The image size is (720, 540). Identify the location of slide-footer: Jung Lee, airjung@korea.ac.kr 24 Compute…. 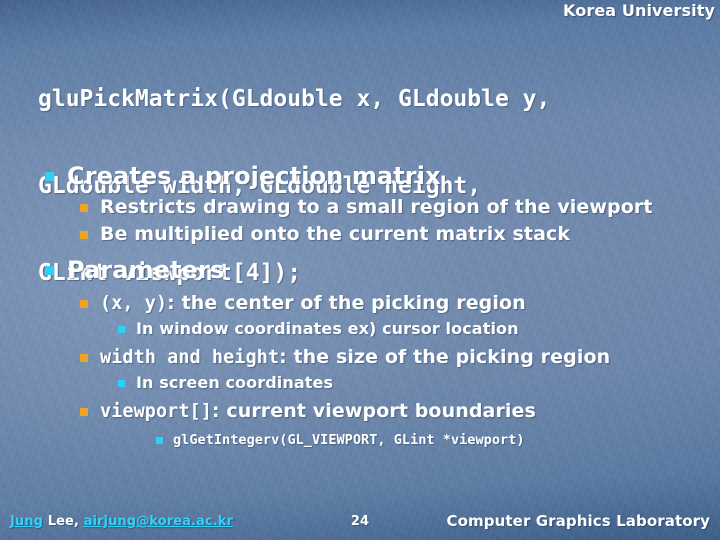
(360, 522).